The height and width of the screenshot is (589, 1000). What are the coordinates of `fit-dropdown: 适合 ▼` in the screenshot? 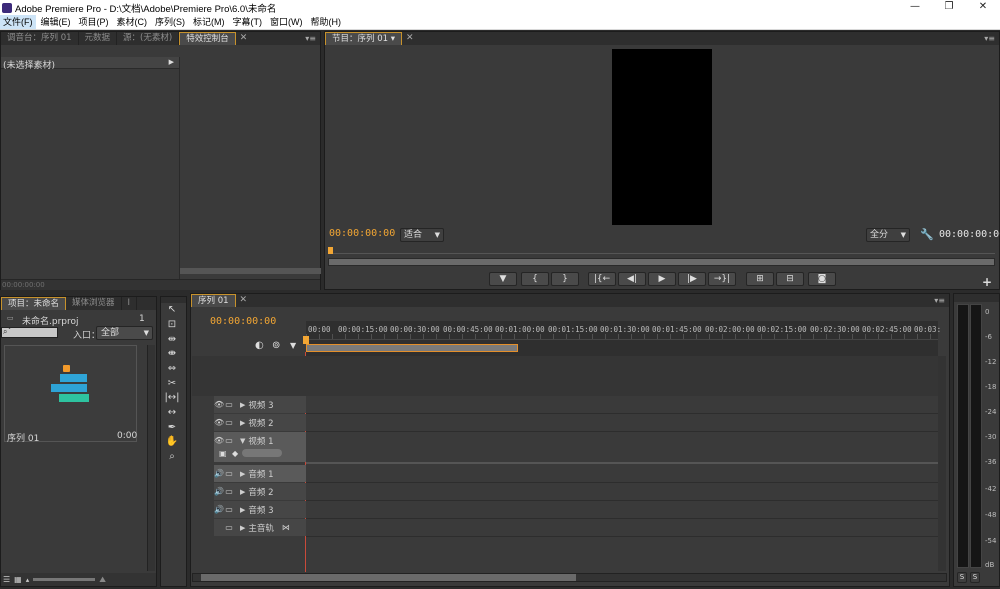 It's located at (422, 235).